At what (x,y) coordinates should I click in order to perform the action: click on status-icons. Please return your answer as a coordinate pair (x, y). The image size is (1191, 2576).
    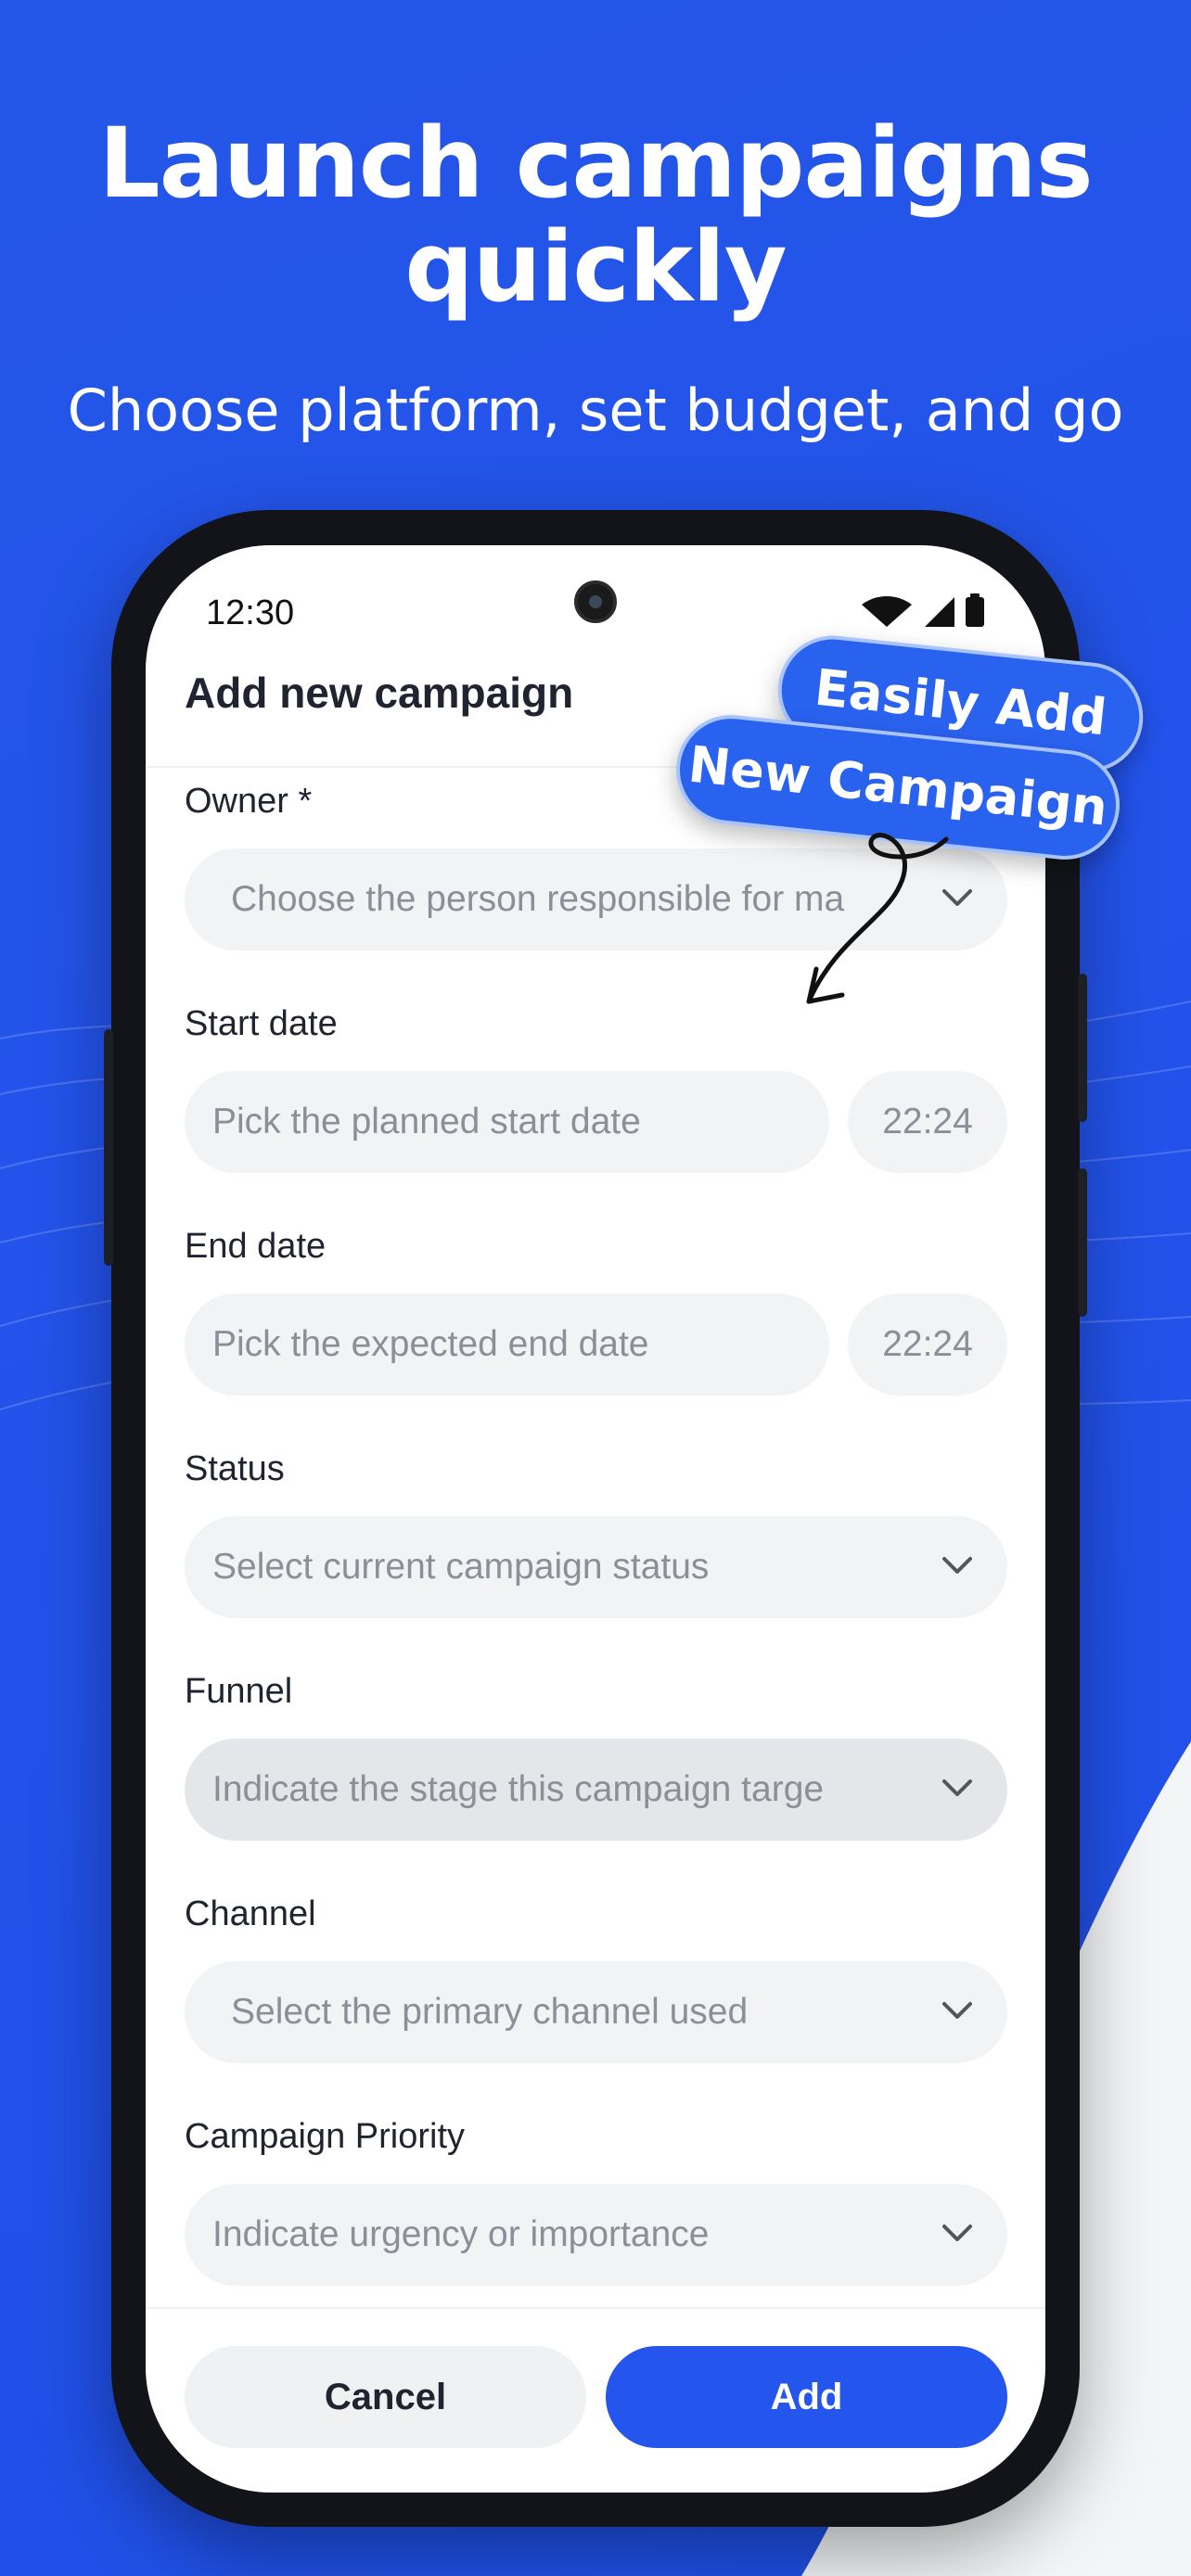
    Looking at the image, I should click on (923, 610).